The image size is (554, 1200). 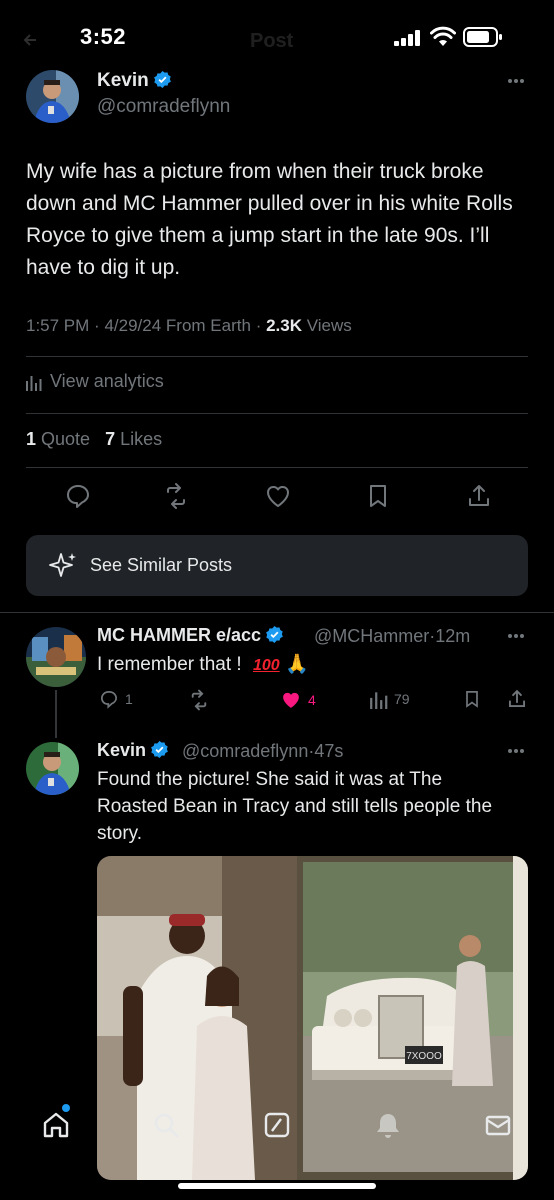 What do you see at coordinates (103, 36) in the screenshot?
I see `status-time: 3:52` at bounding box center [103, 36].